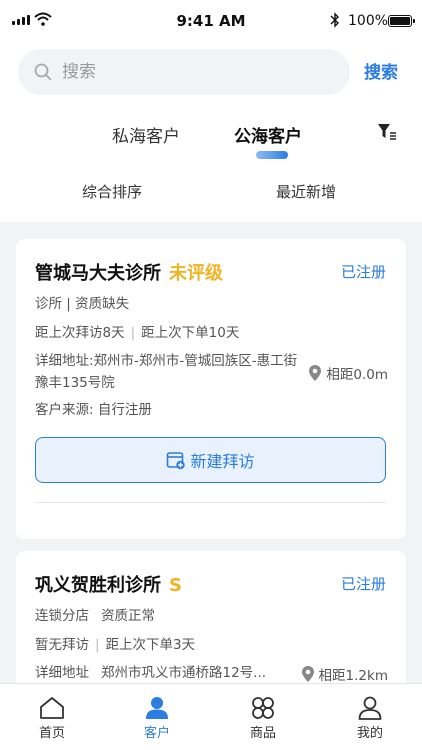  What do you see at coordinates (211, 716) in the screenshot?
I see `bottom-tab-bar: 首页 客户 商品 我的` at bounding box center [211, 716].